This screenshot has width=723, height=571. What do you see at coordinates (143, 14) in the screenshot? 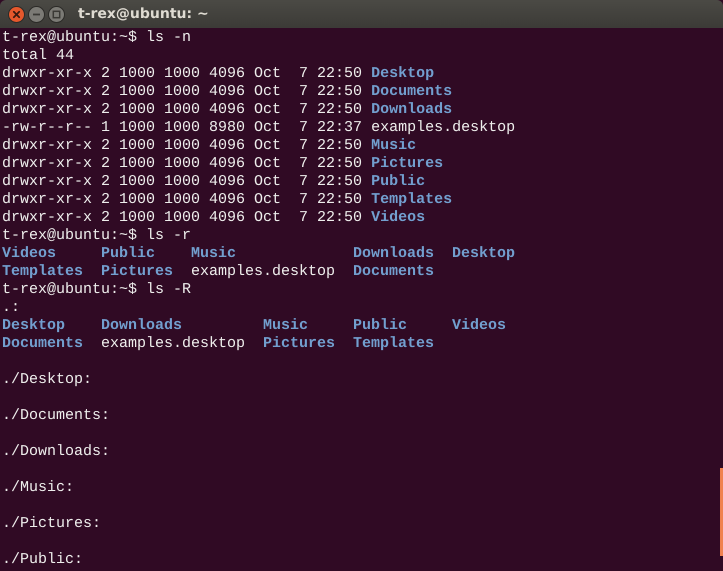
I see `window-title: t-rex@ubuntu: ~` at bounding box center [143, 14].